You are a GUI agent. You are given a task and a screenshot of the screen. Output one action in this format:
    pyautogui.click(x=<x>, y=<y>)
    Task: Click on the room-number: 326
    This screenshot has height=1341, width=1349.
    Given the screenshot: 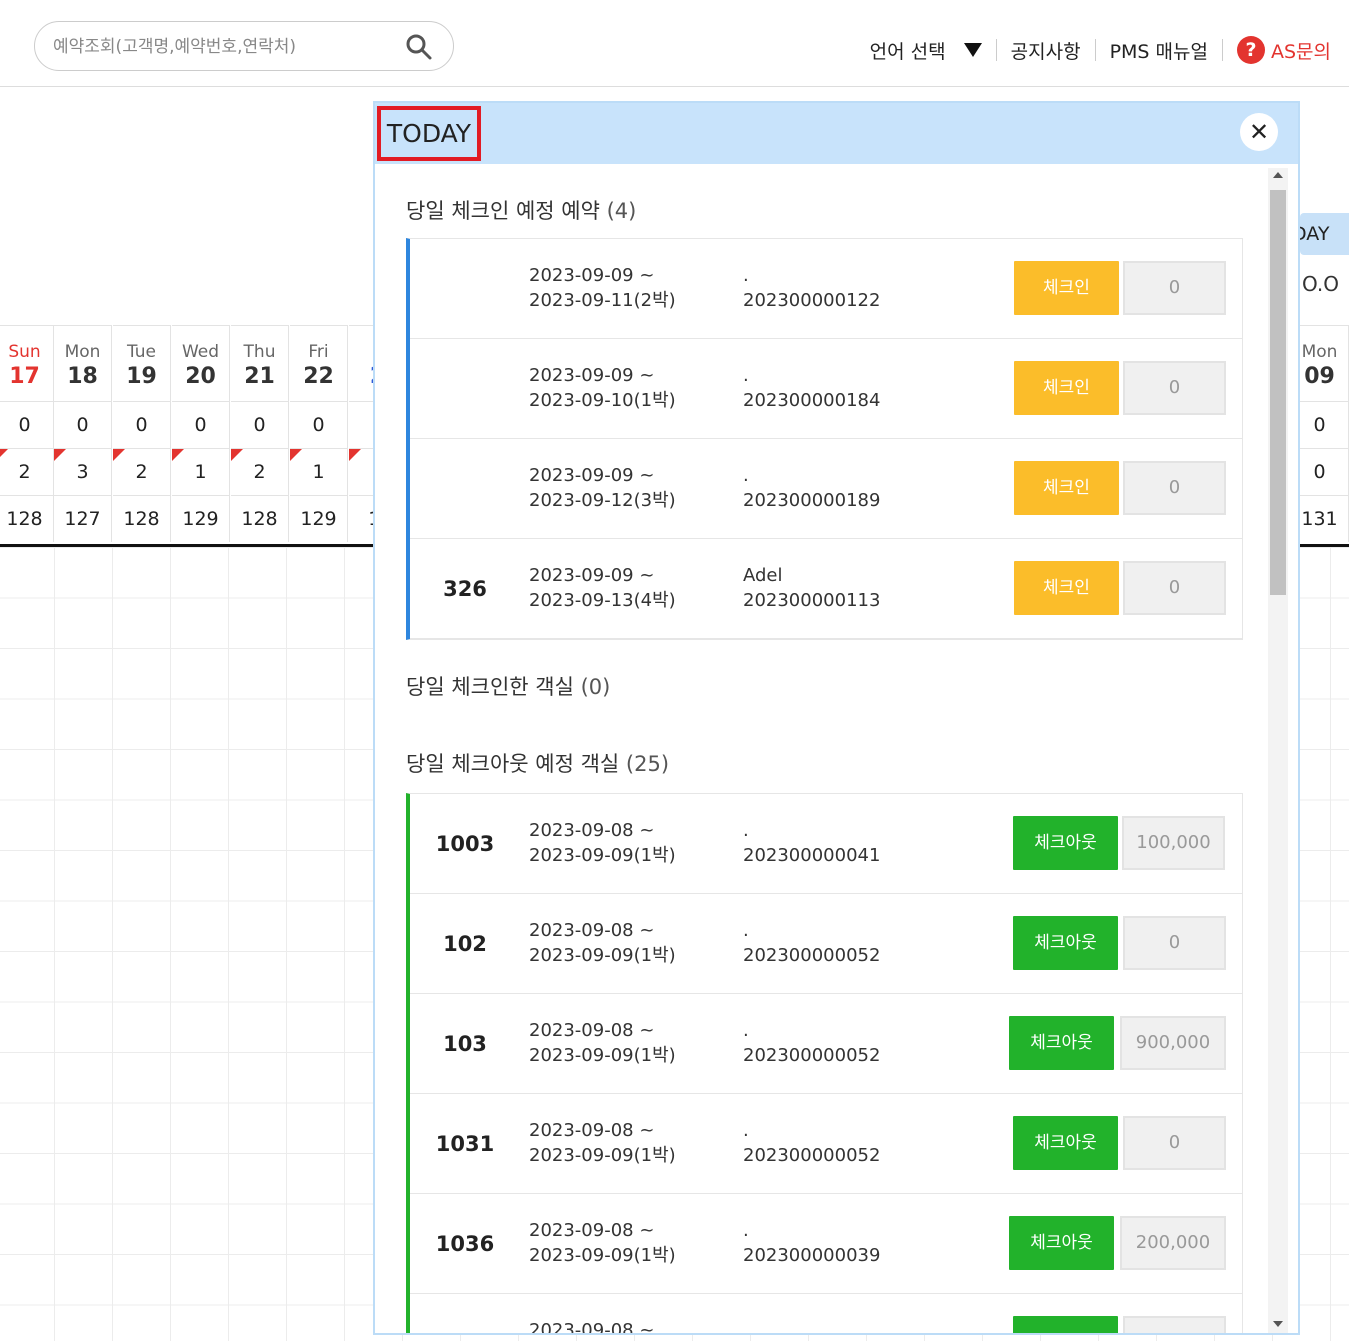 What is the action you would take?
    pyautogui.click(x=465, y=589)
    